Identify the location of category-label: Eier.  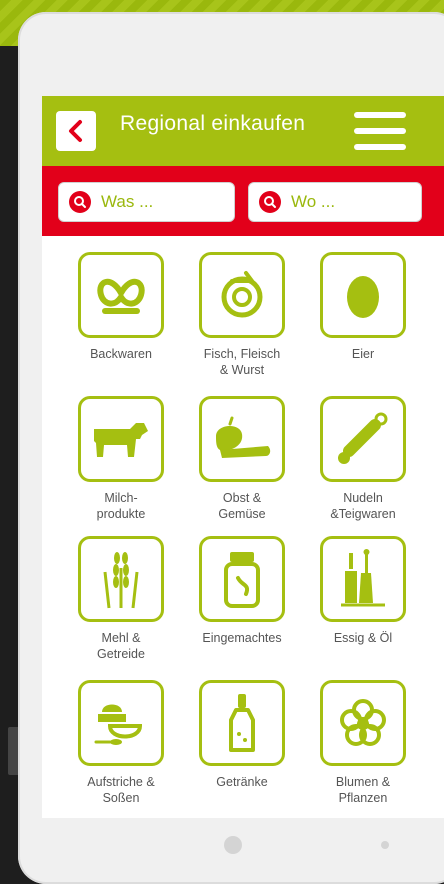
(363, 354).